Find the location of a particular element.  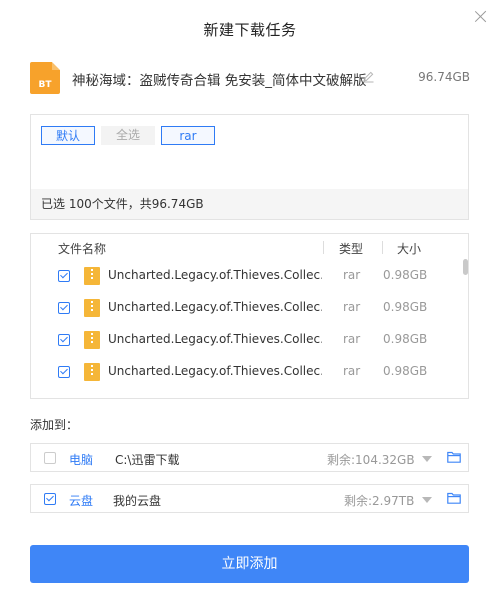

scrollbar-thumb is located at coordinates (465, 267).